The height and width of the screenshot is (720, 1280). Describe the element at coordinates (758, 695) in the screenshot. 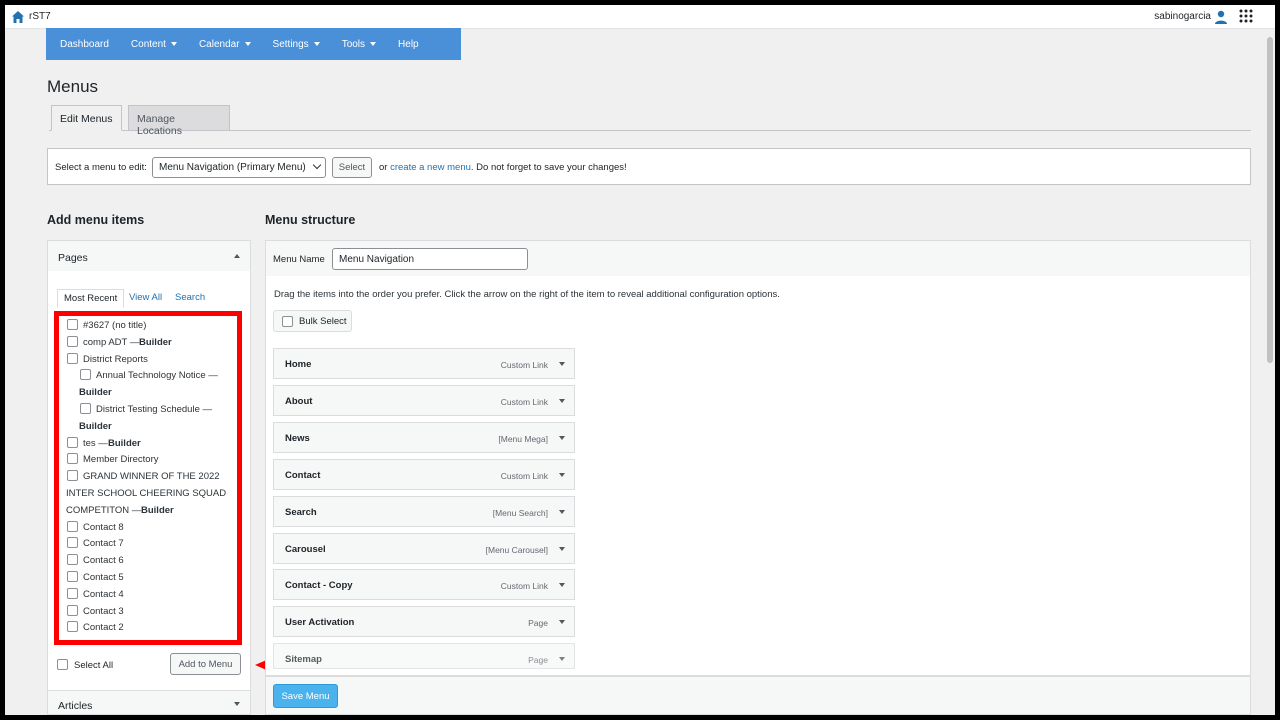

I see `menu-footer-bar` at that location.